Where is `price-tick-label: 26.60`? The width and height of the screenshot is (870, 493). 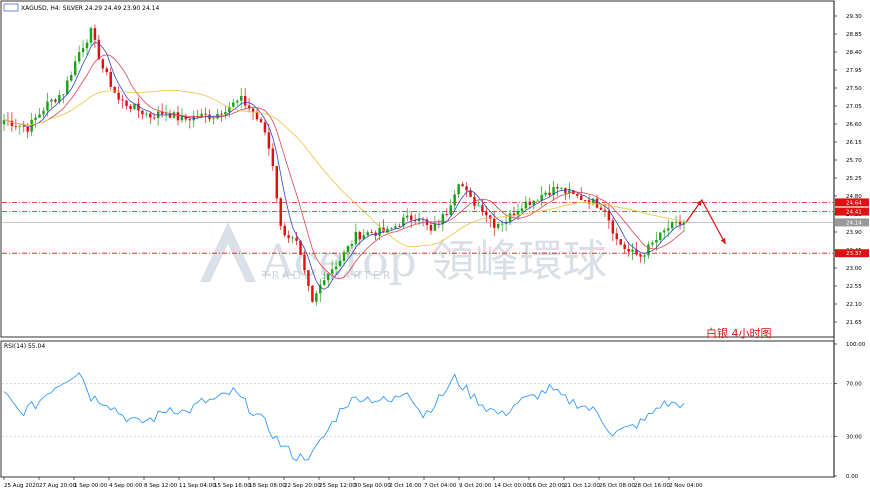 price-tick-label: 26.60 is located at coordinates (854, 125).